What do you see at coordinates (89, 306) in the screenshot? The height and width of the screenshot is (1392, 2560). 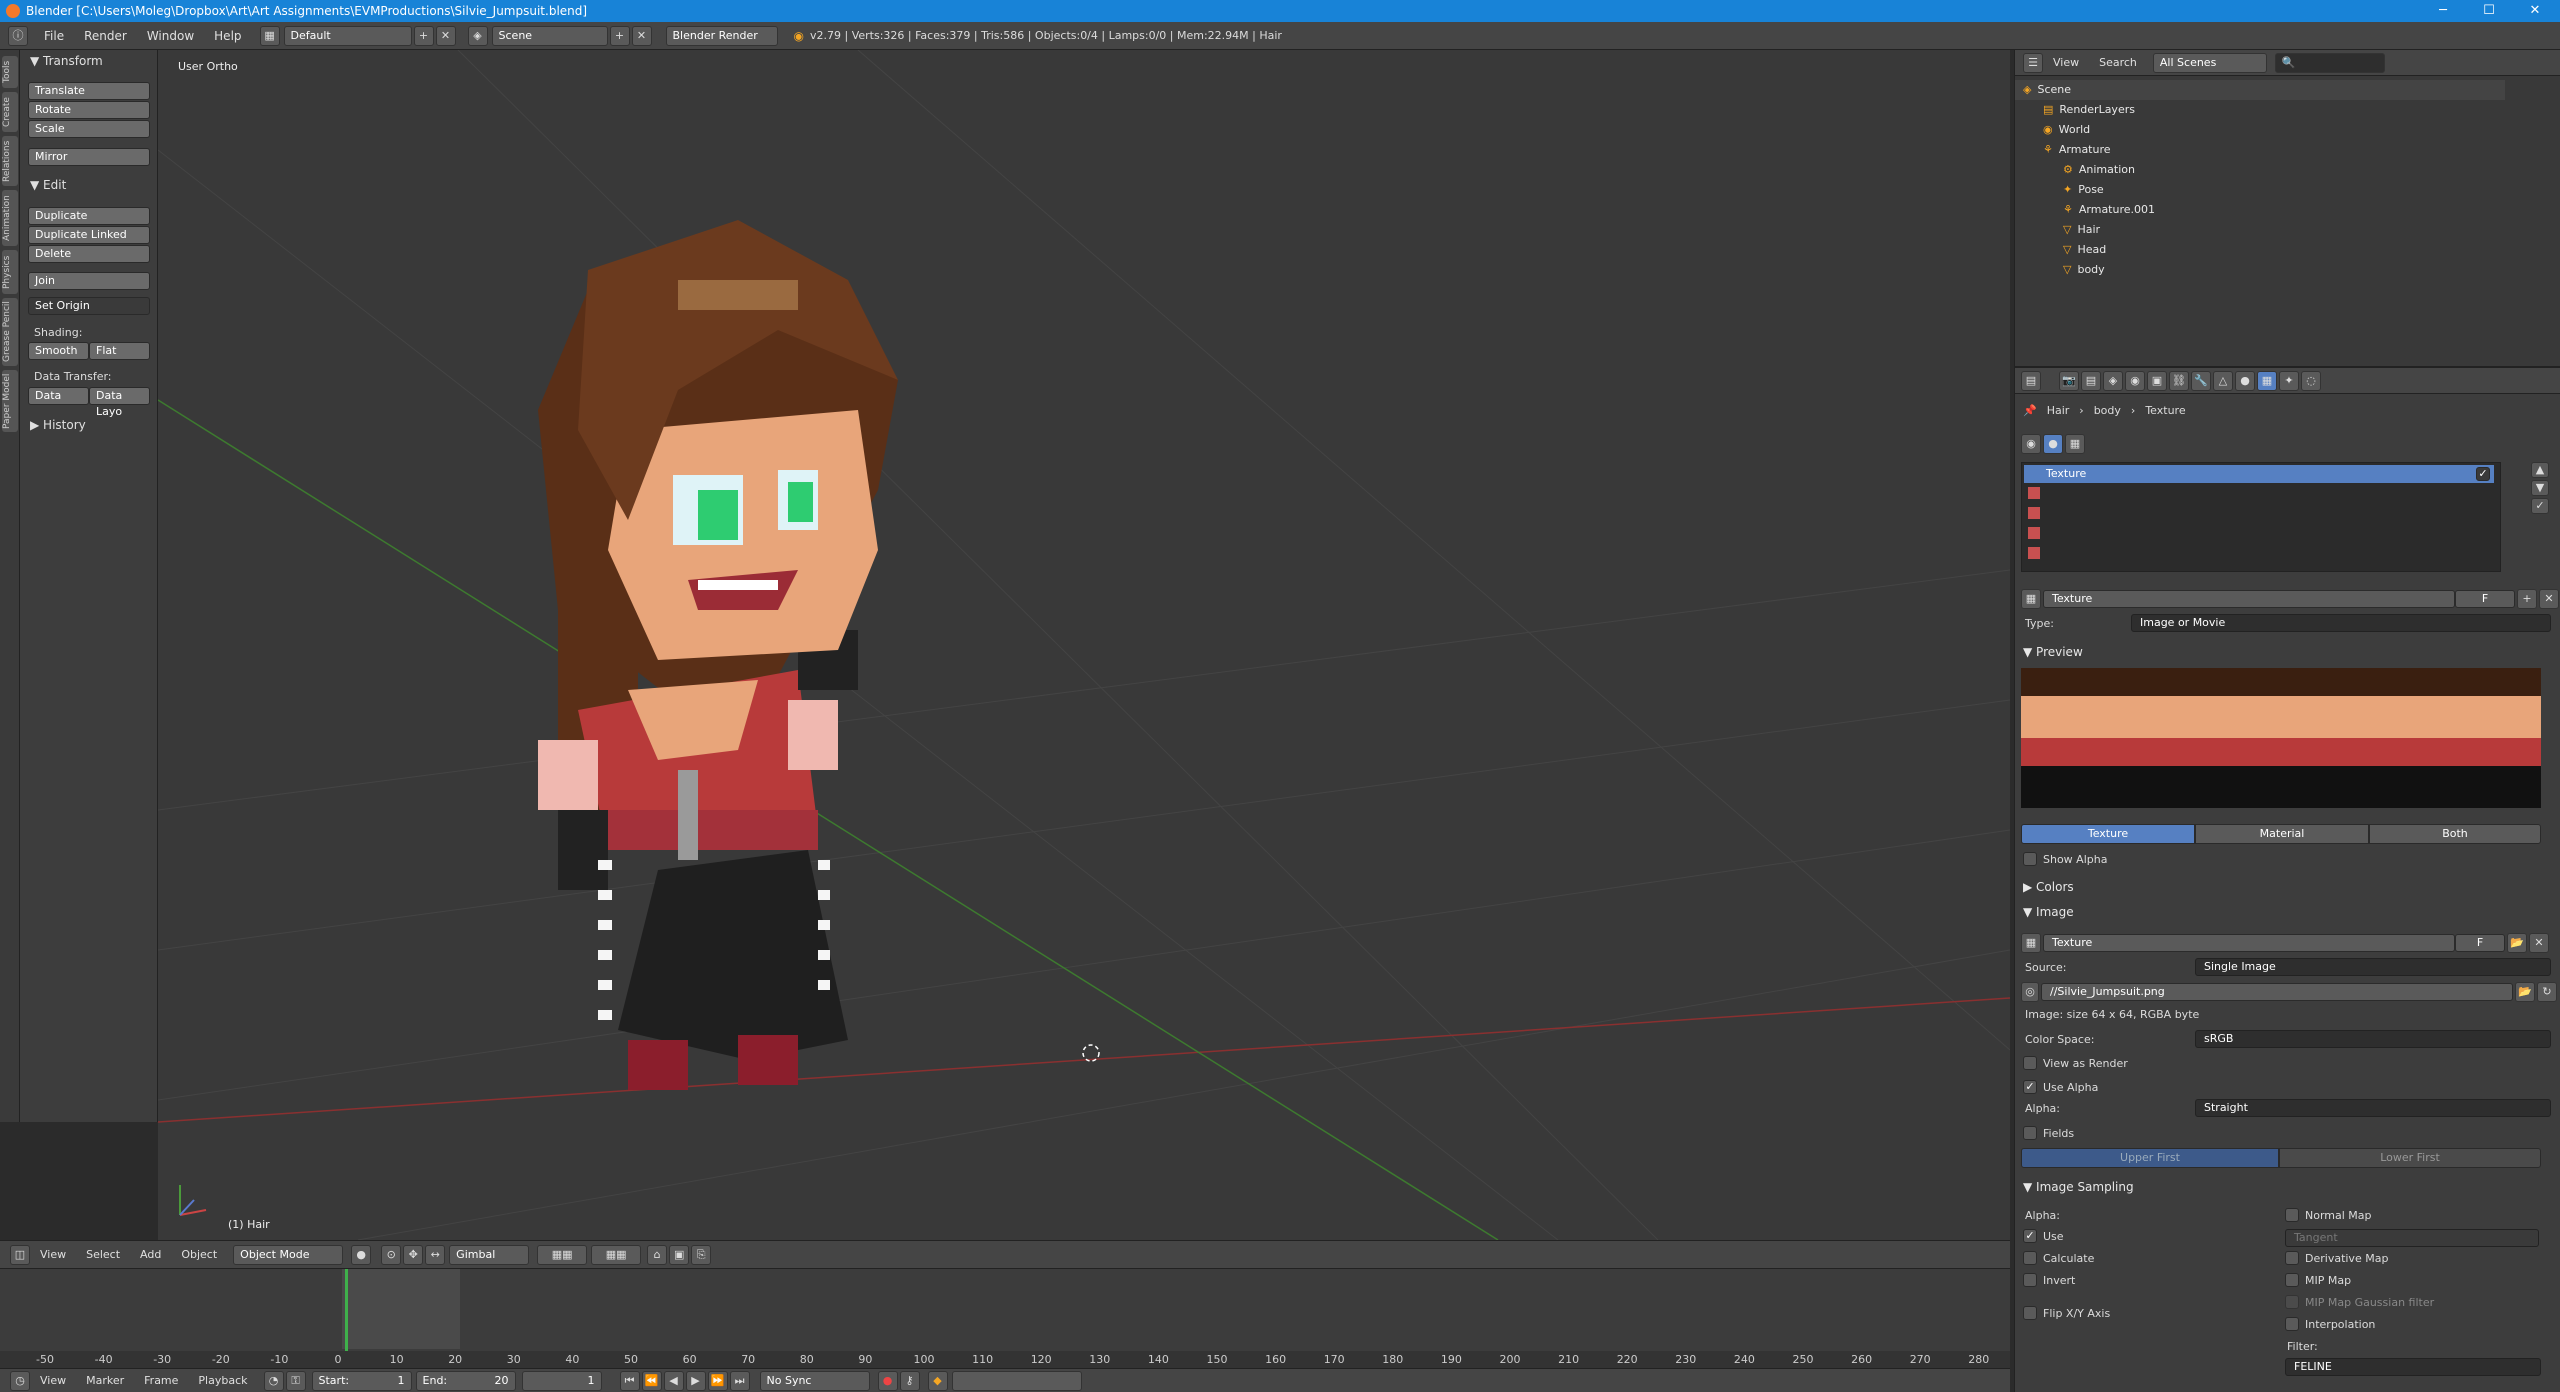 I see `set-origin-dropdown: Set Origin` at bounding box center [89, 306].